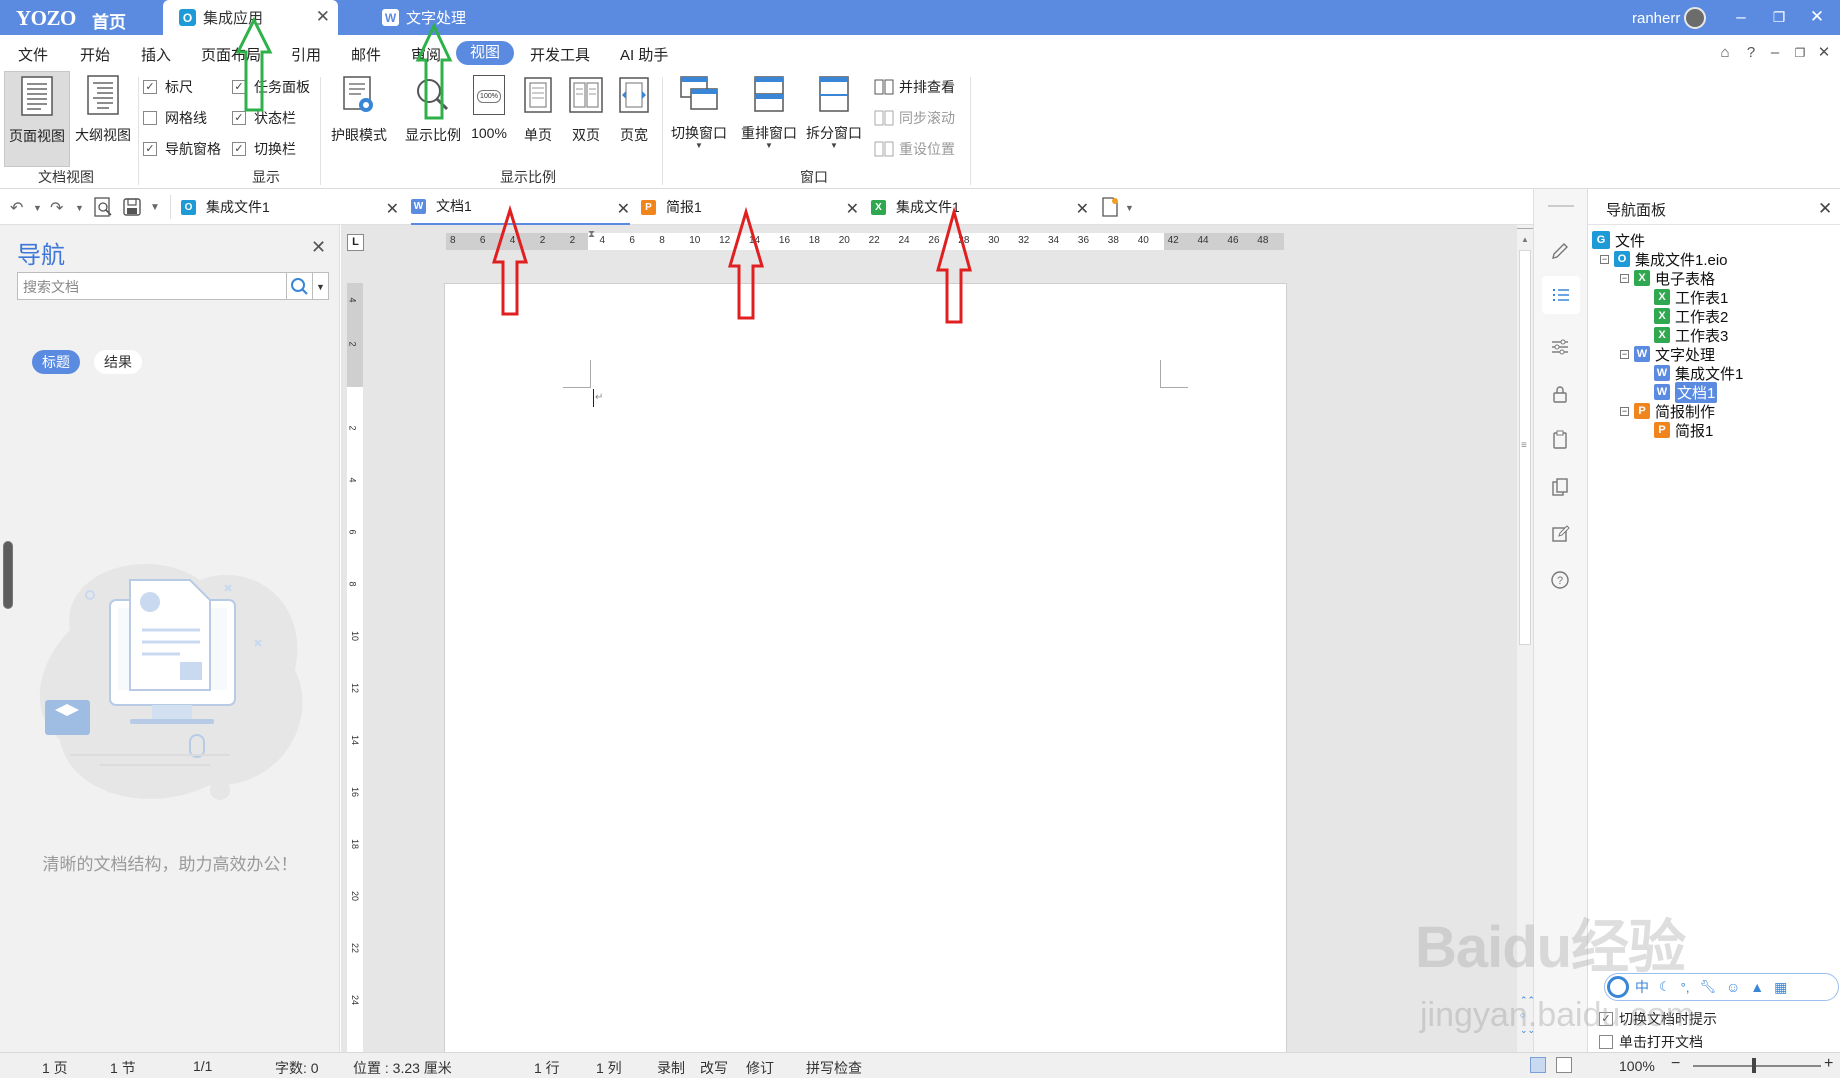  Describe the element at coordinates (1800, 53) in the screenshot. I see `doc-restore-button: ❐` at that location.